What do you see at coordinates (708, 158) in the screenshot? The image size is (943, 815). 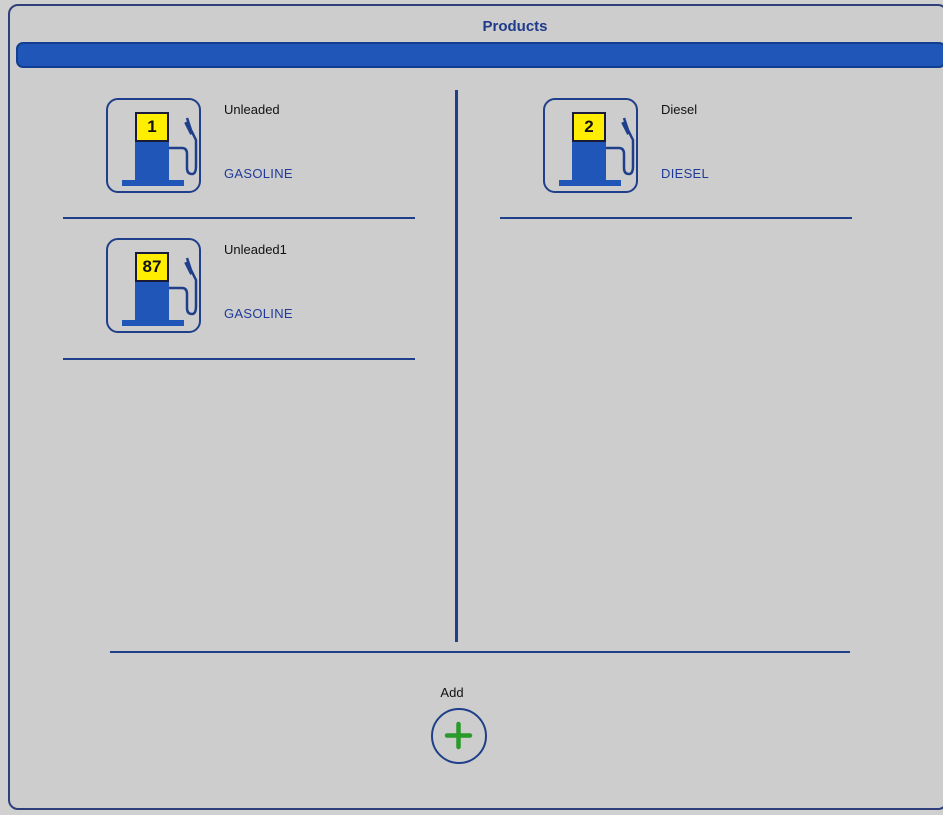 I see `product-item: 2 Diesel DIESEL` at bounding box center [708, 158].